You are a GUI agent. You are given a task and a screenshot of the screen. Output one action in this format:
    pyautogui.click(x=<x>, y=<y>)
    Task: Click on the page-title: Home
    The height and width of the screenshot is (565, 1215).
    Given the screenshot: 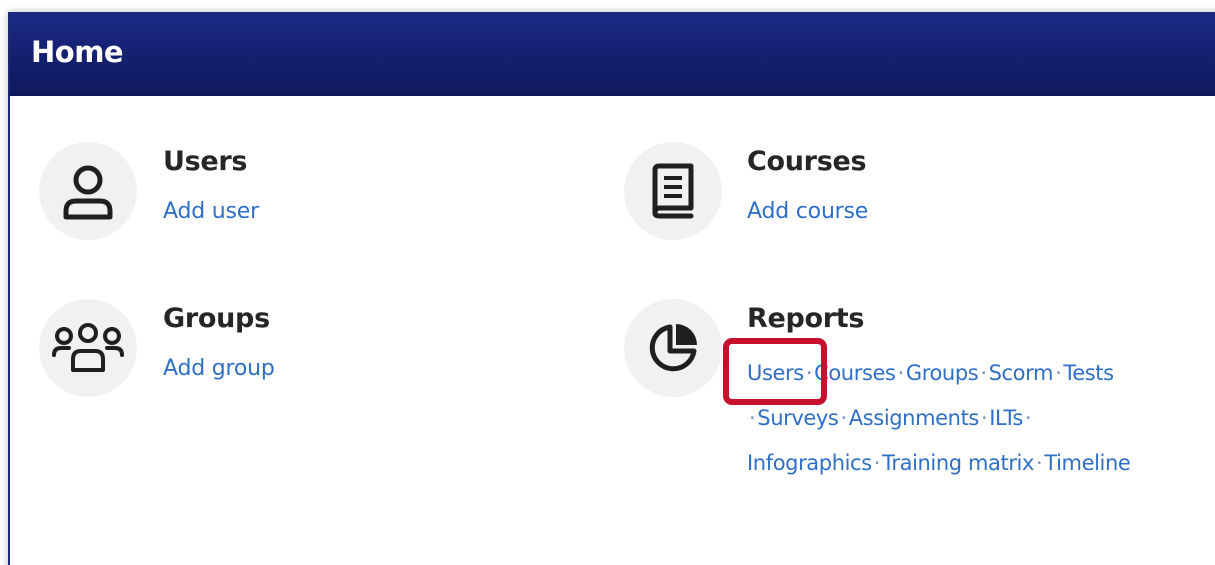 What is the action you would take?
    pyautogui.click(x=77, y=52)
    